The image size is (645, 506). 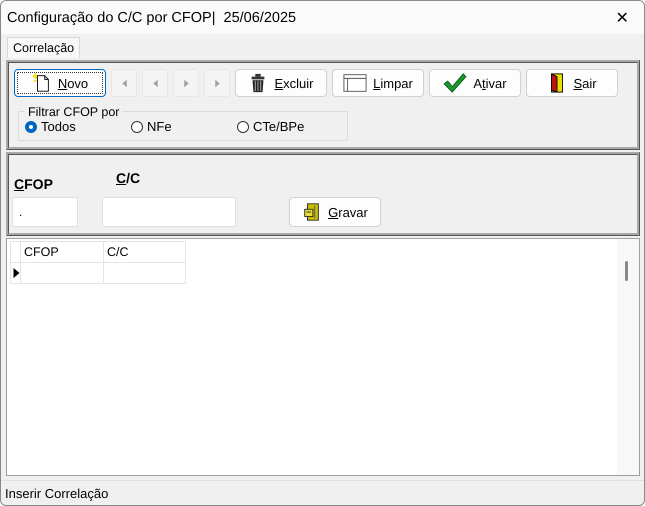 I want to click on toolbar-button: Novo, so click(x=60, y=83).